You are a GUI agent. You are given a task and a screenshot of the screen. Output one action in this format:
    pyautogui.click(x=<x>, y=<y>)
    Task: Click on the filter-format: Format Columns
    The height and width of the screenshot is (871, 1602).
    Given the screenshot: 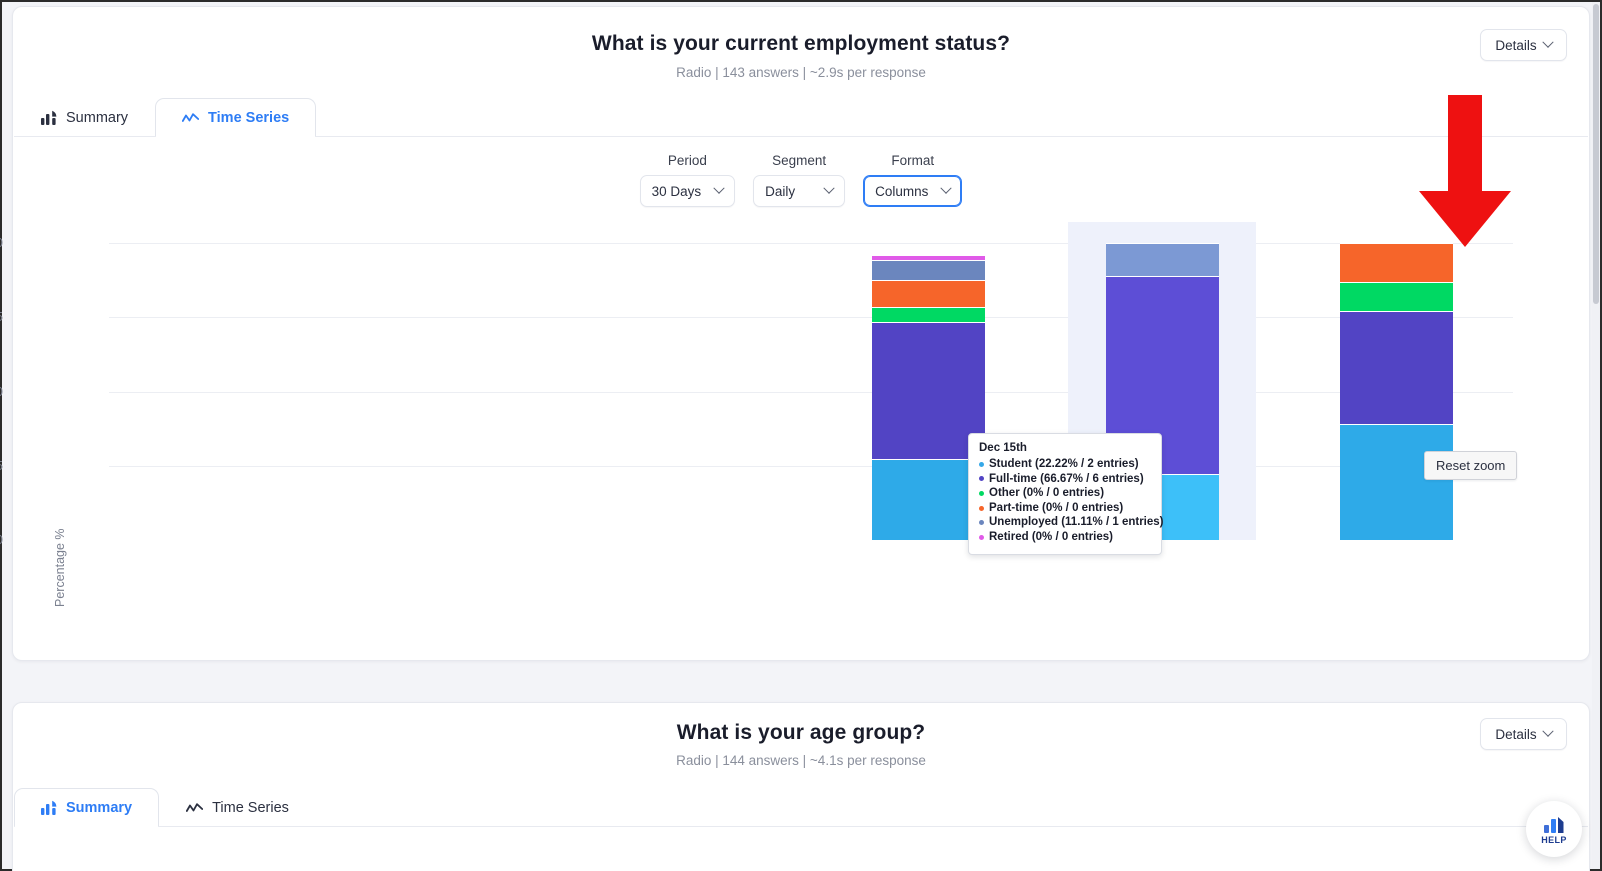 What is the action you would take?
    pyautogui.click(x=913, y=180)
    